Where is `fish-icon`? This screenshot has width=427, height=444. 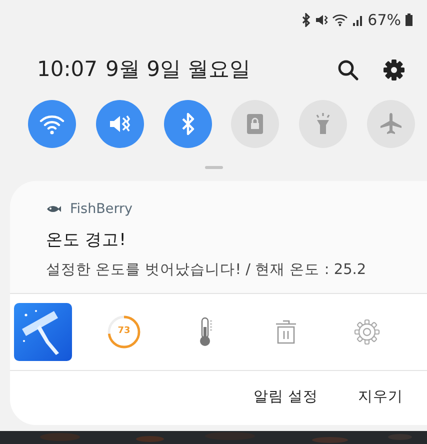 fish-icon is located at coordinates (54, 209).